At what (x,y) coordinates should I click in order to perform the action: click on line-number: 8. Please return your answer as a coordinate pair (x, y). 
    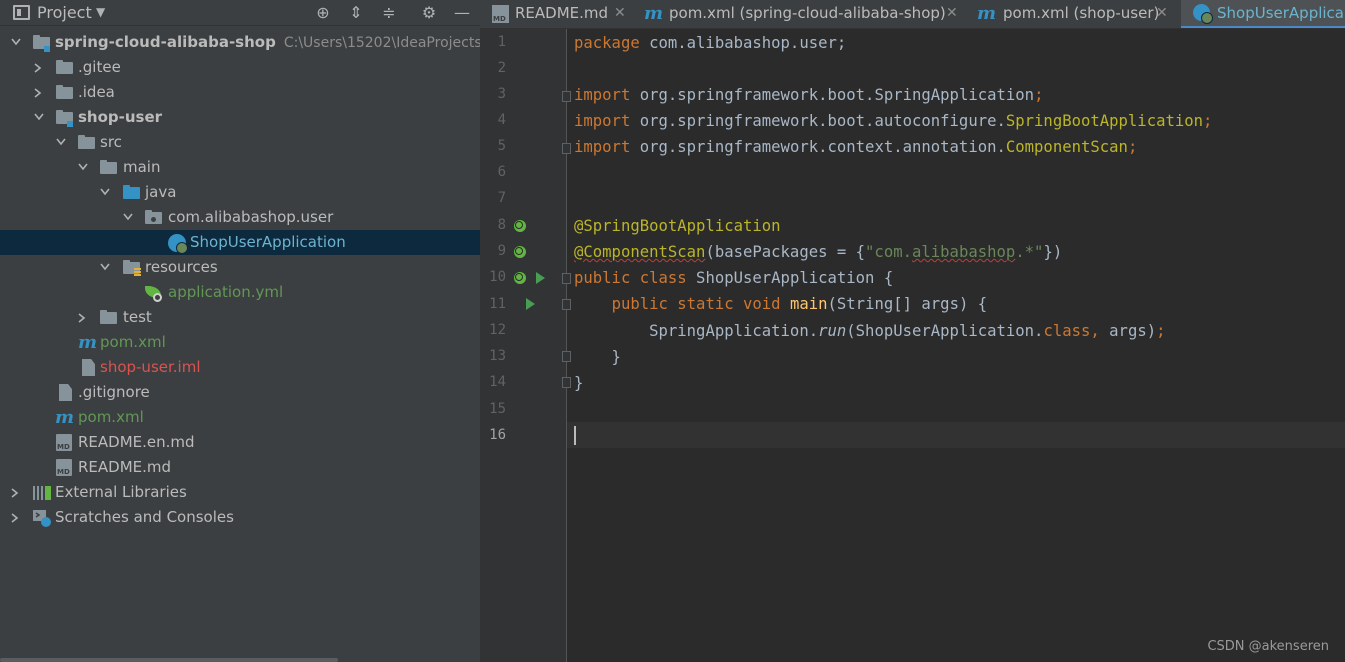
    Looking at the image, I should click on (501, 225).